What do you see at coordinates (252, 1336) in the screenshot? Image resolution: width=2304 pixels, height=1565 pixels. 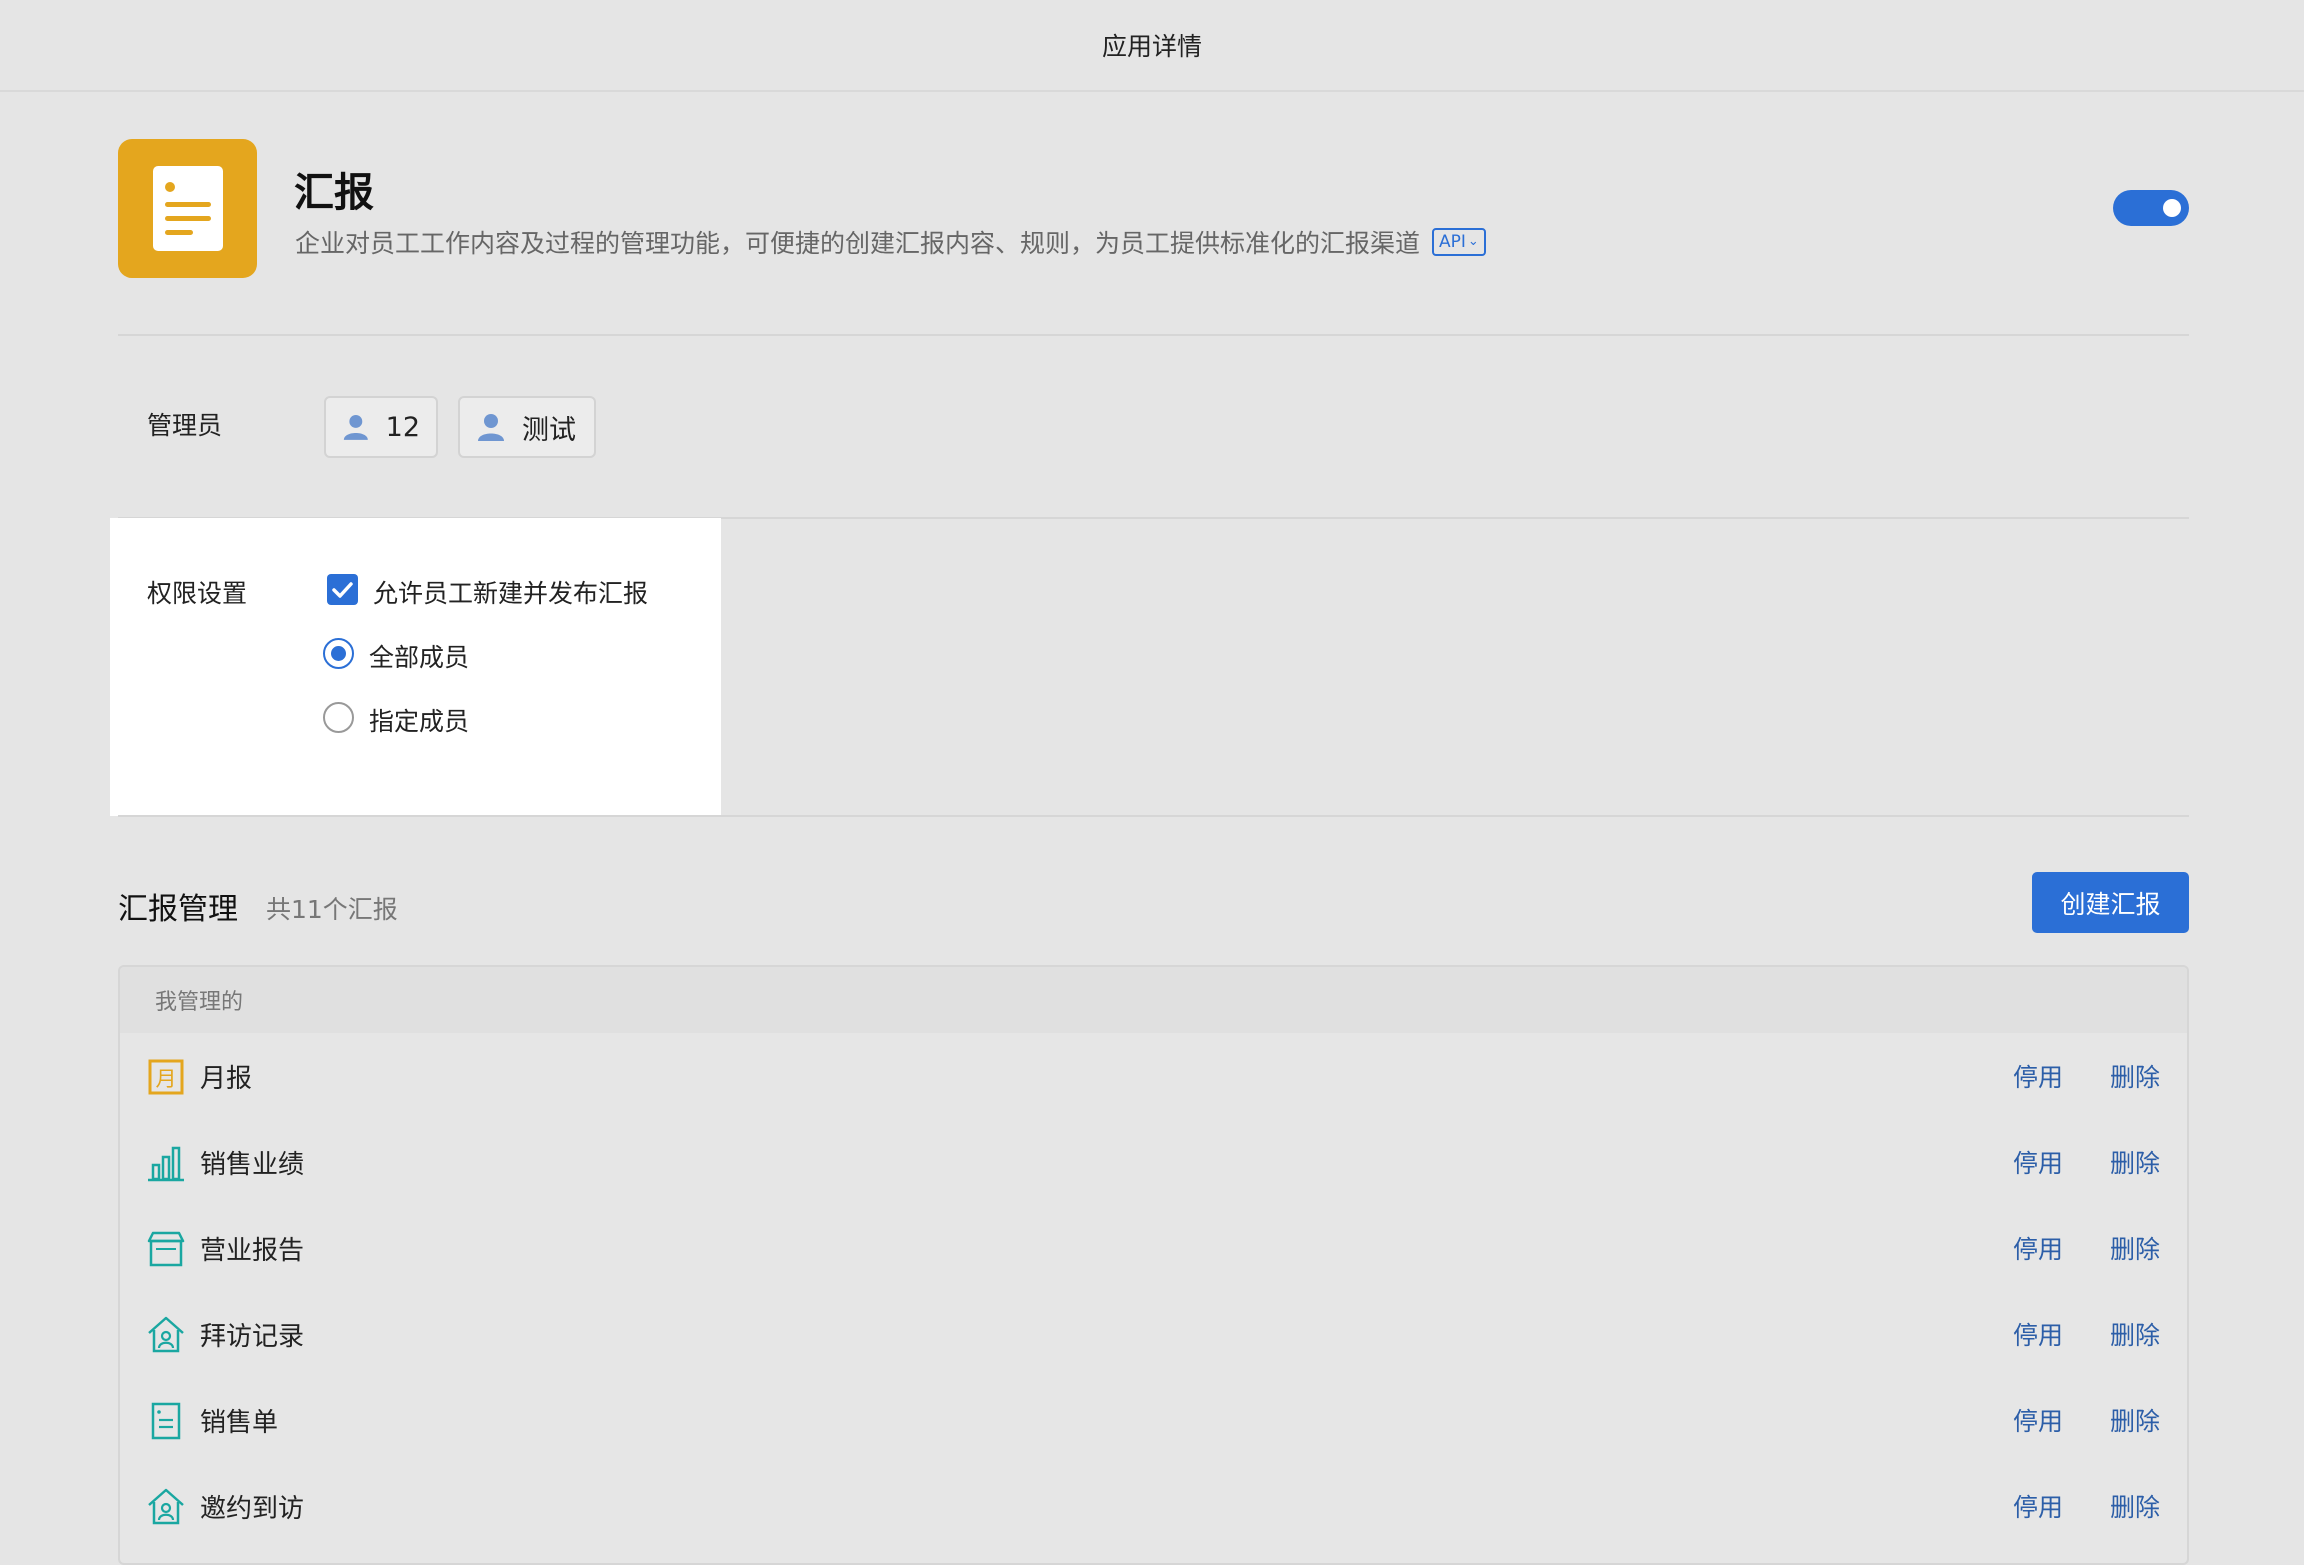 I see `report-name: 拜访记录` at bounding box center [252, 1336].